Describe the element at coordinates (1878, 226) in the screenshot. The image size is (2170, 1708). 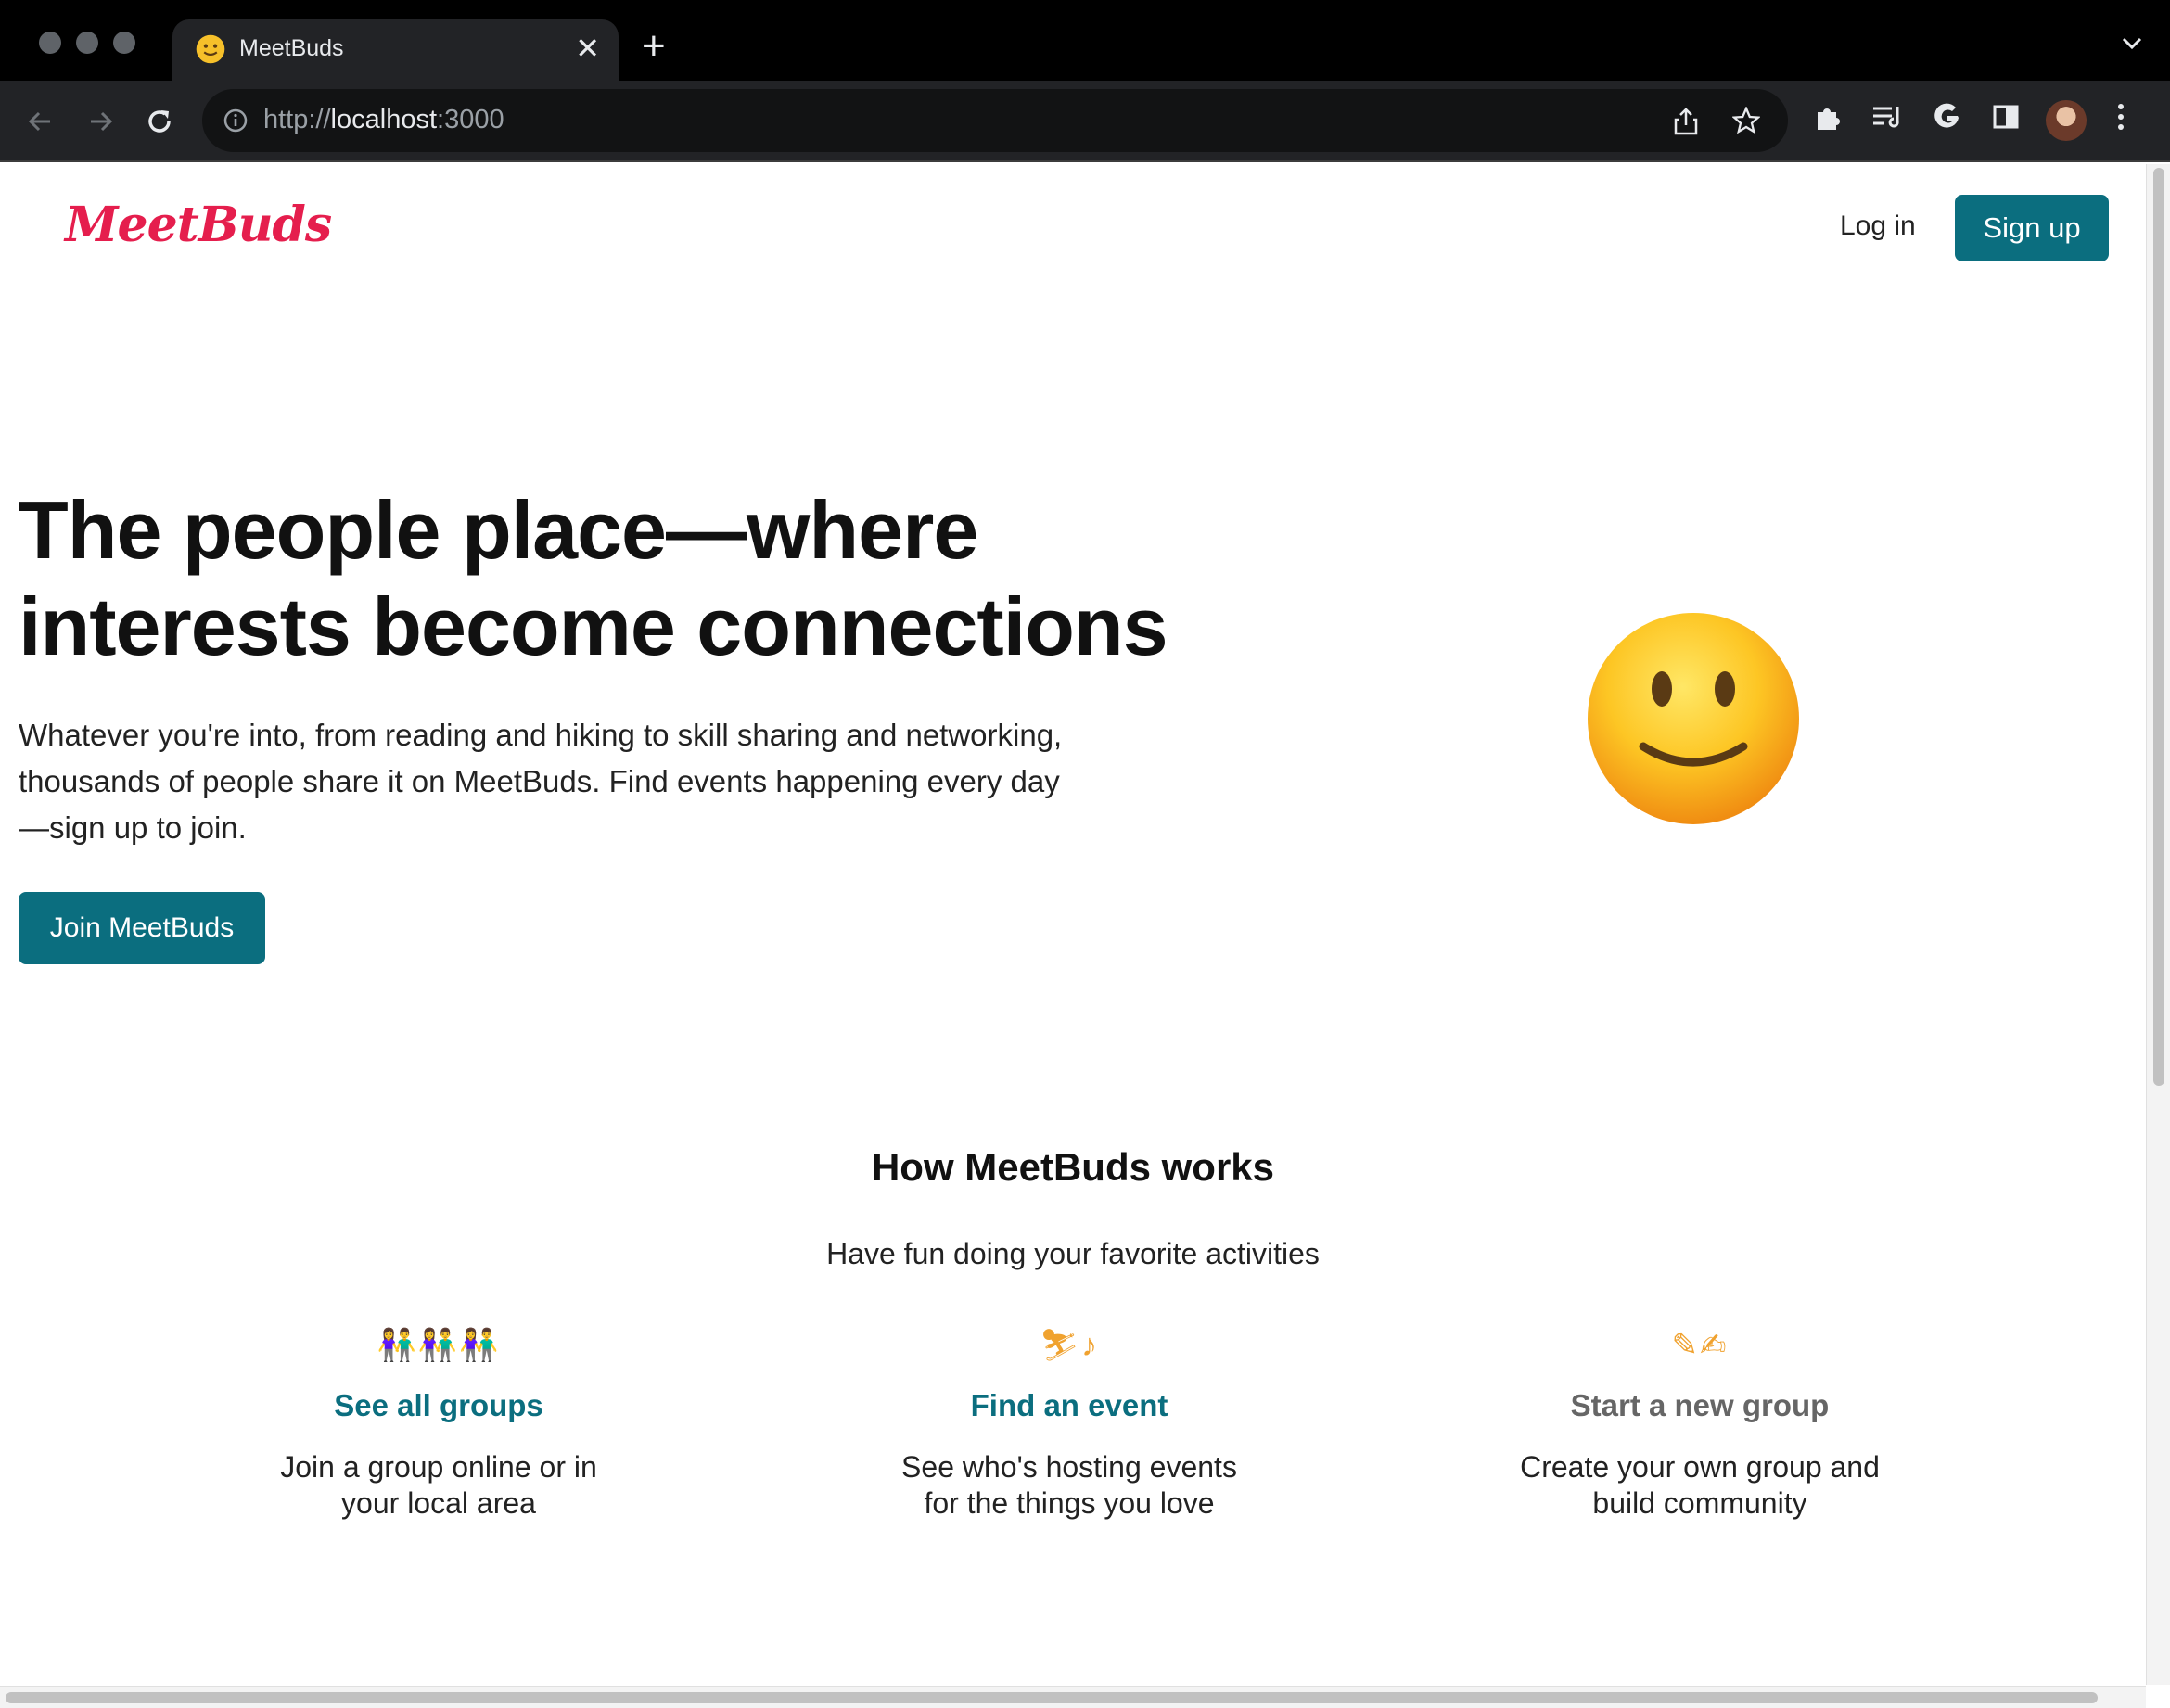
I see `login-button: Log in` at that location.